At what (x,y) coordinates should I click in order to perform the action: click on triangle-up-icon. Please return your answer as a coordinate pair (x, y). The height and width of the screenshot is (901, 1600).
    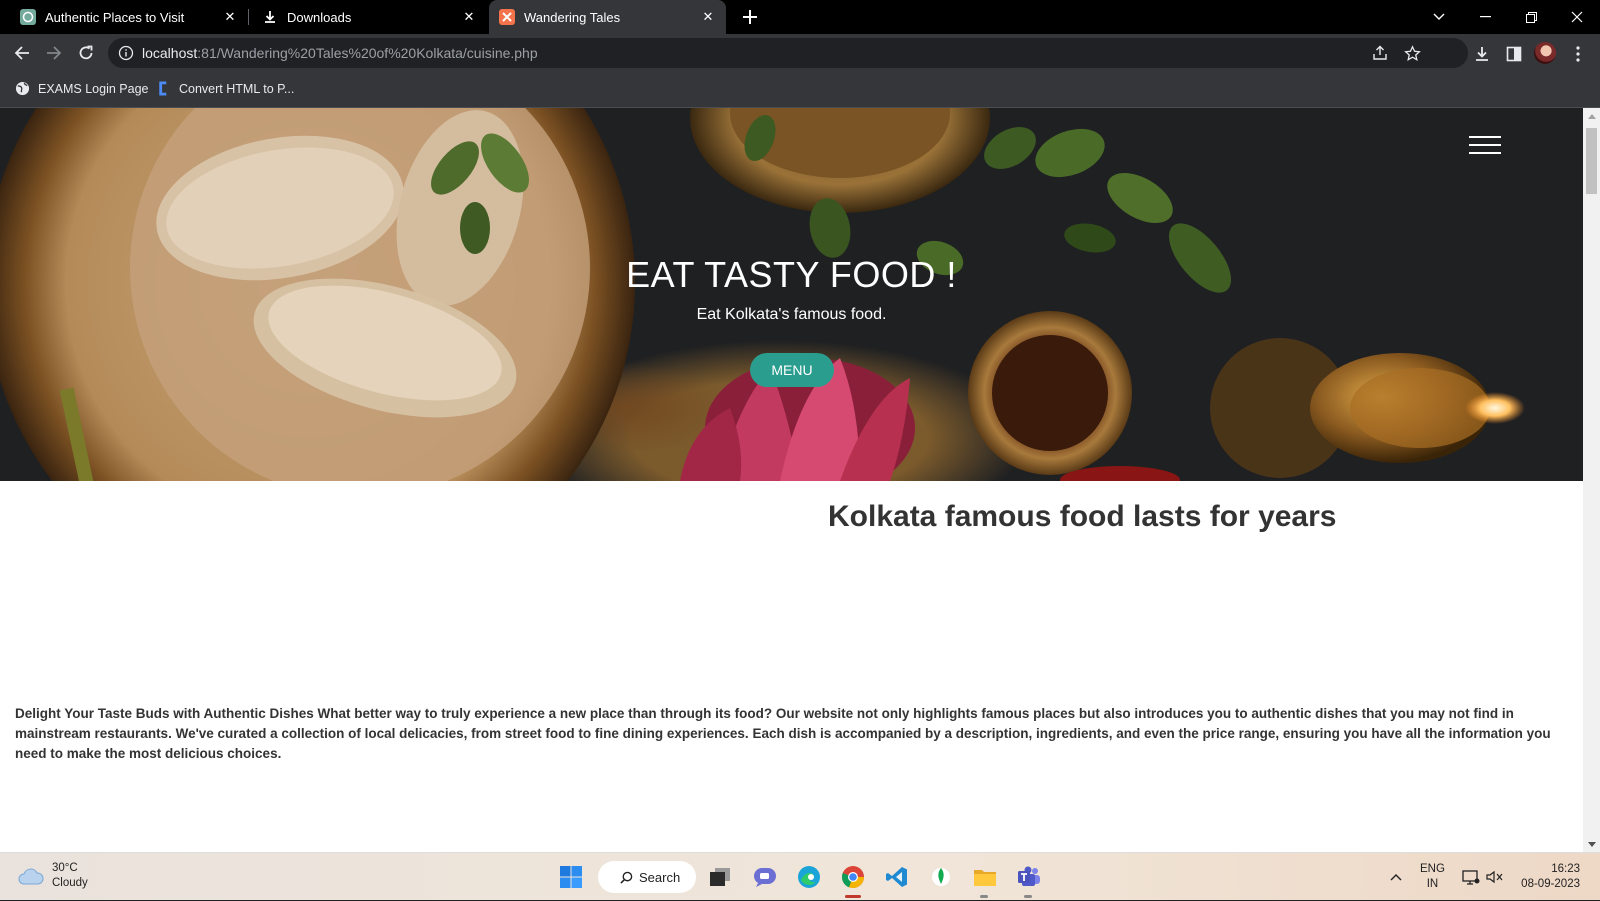
    Looking at the image, I should click on (1591, 116).